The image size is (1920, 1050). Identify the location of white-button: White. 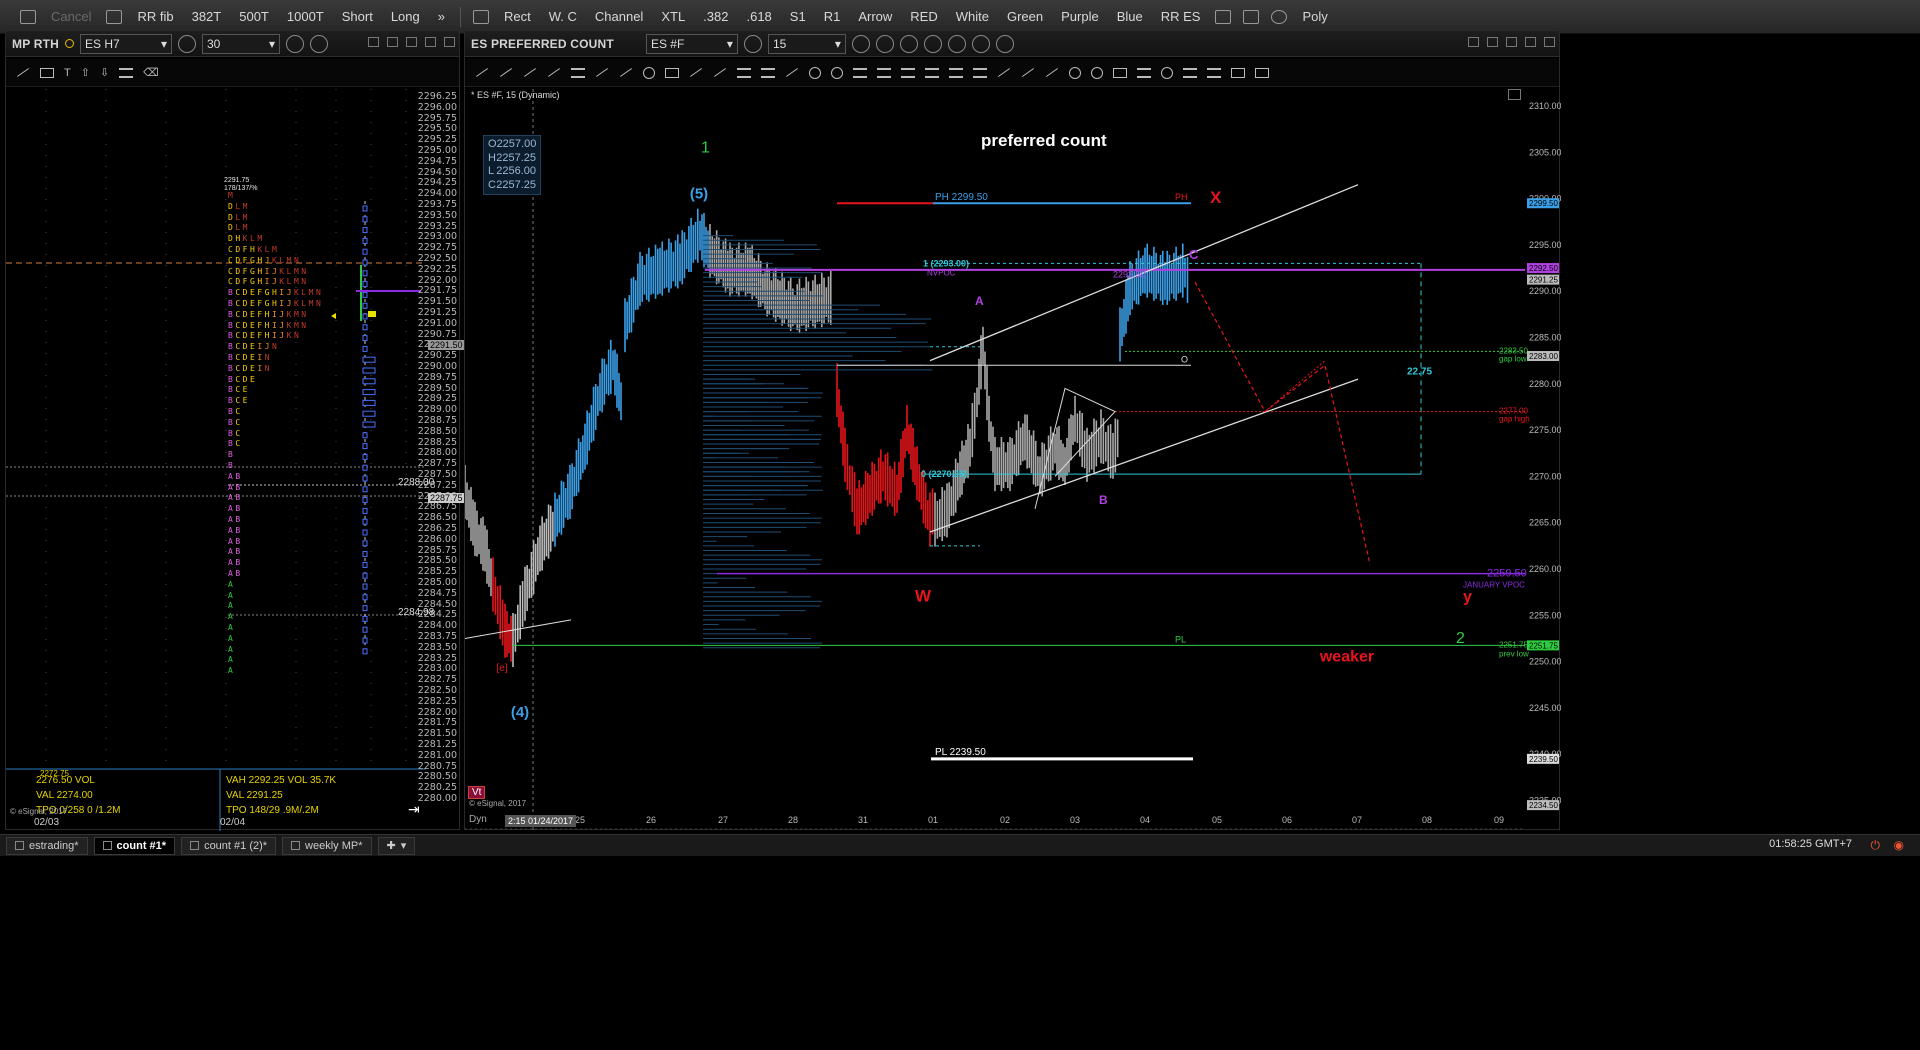
(972, 17).